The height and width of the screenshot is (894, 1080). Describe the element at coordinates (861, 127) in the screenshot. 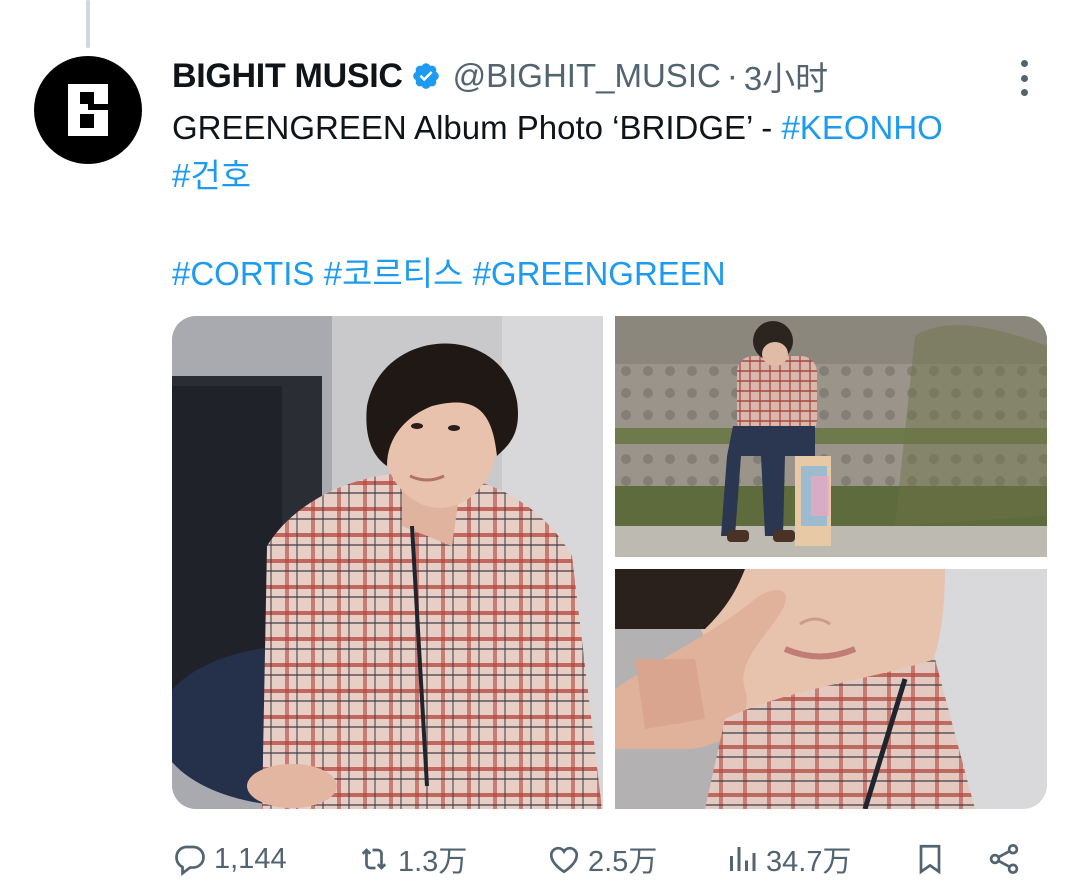

I see `hashtag-keonho: #KEONHO` at that location.